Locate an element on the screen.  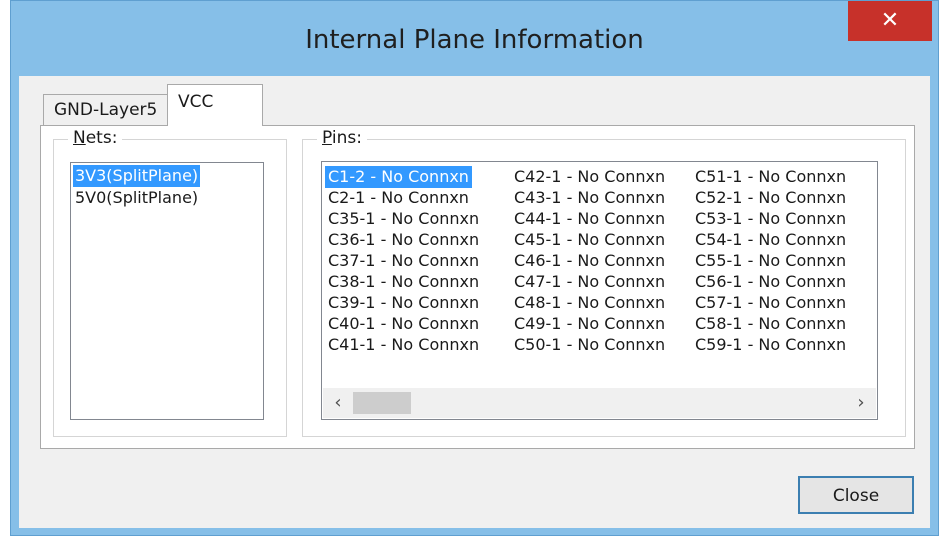
pin-item: C59-1 - No Connxn is located at coordinates (770, 345).